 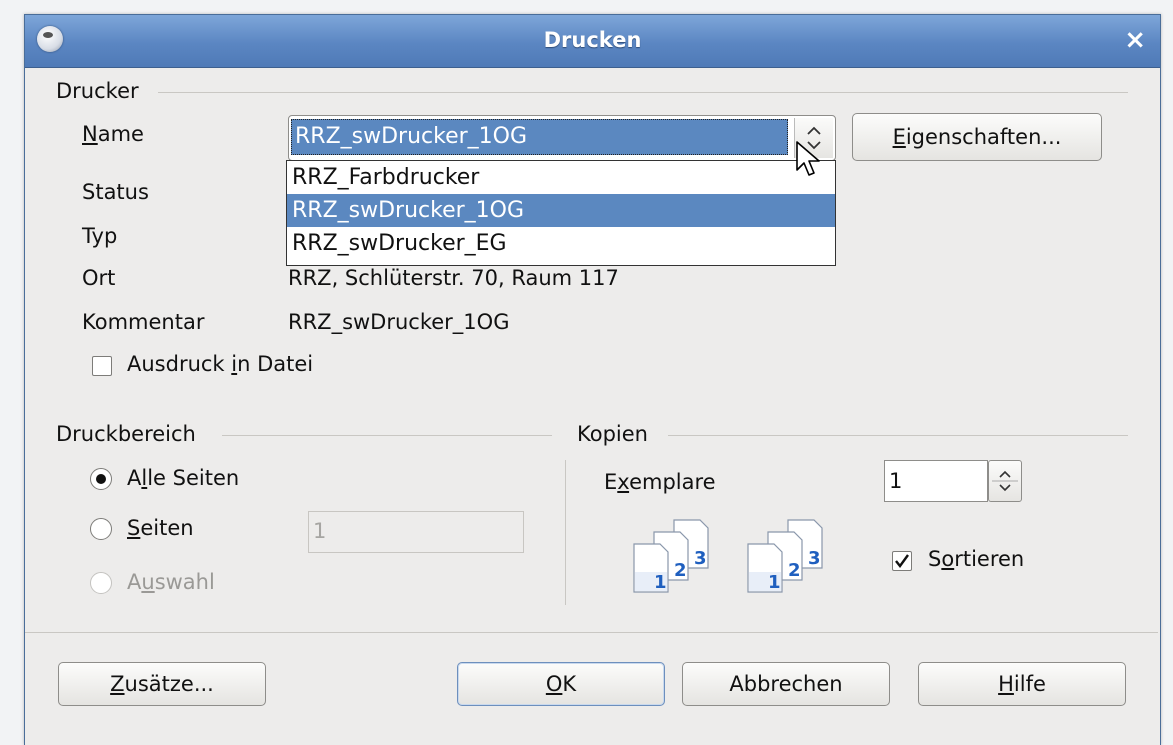 I want to click on printer-option: RRZ_Farbdrucker, so click(x=561, y=177).